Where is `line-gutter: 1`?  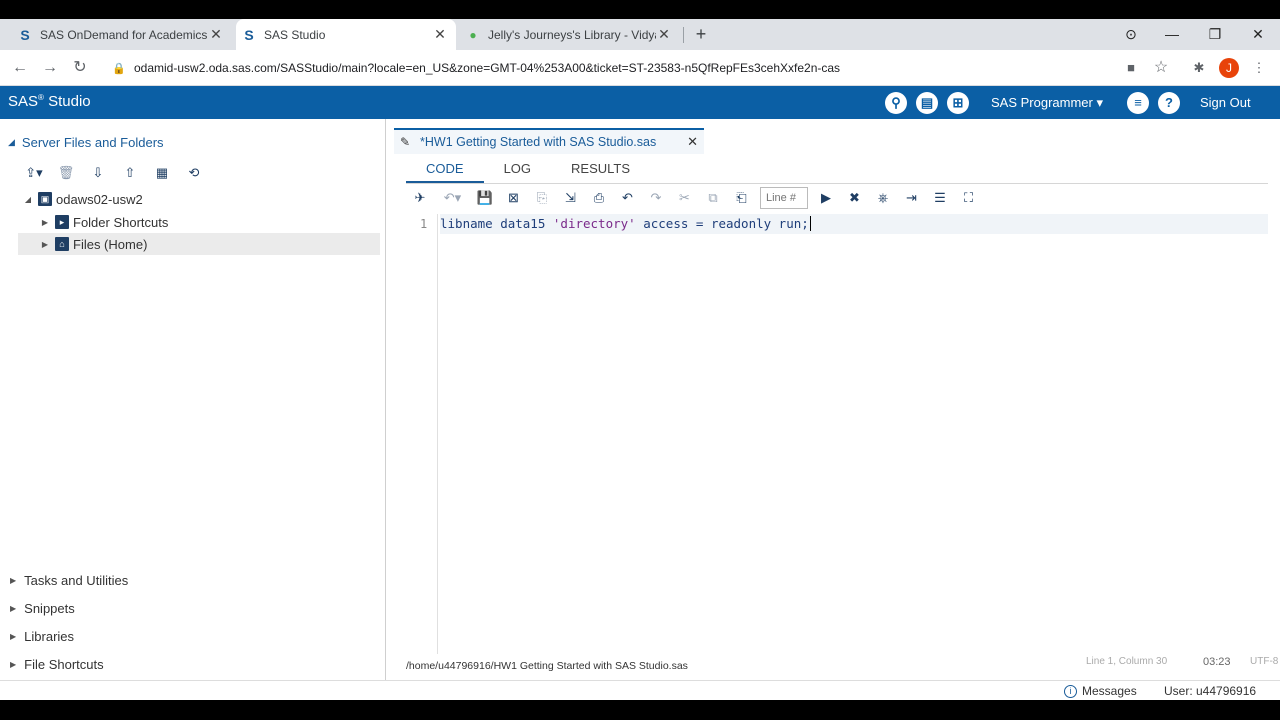
line-gutter: 1 is located at coordinates (422, 434).